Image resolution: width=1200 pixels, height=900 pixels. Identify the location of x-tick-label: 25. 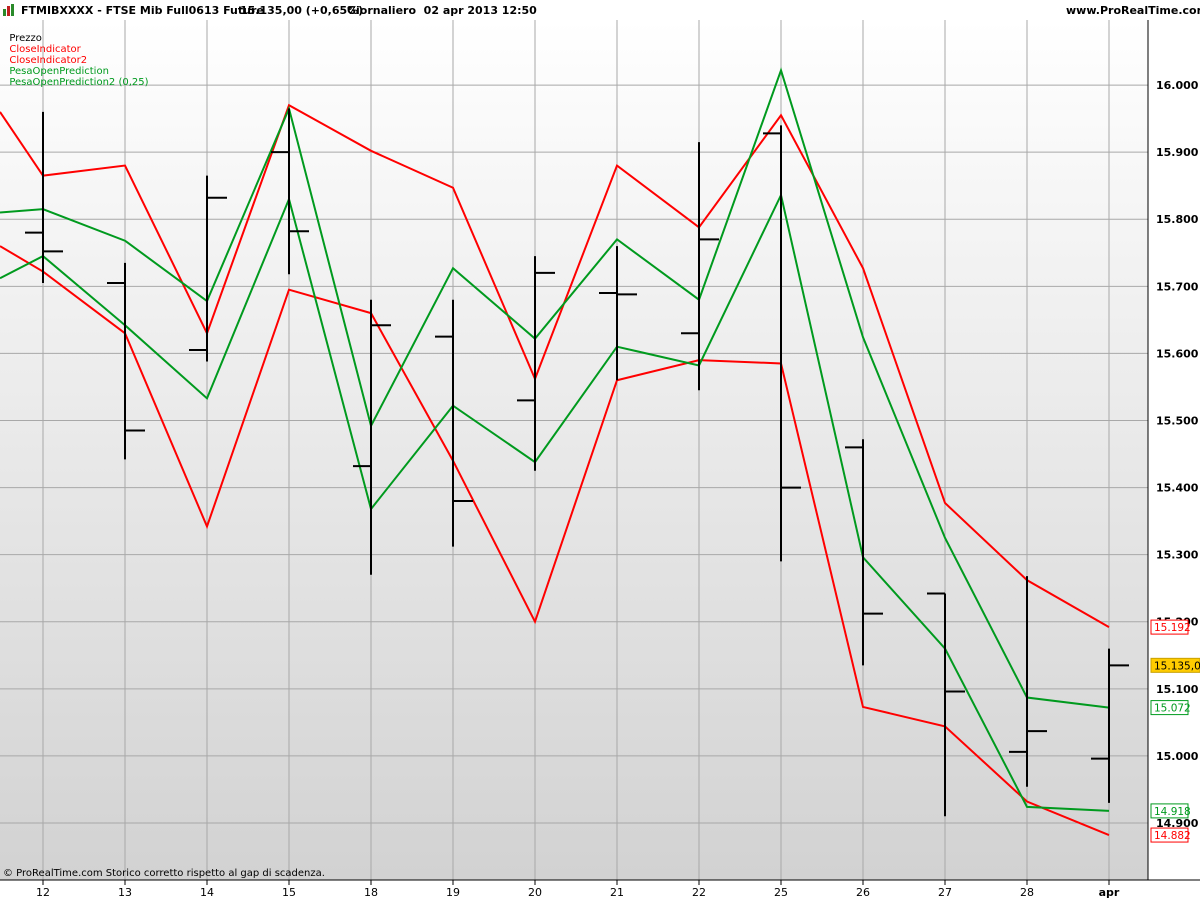
(781, 892).